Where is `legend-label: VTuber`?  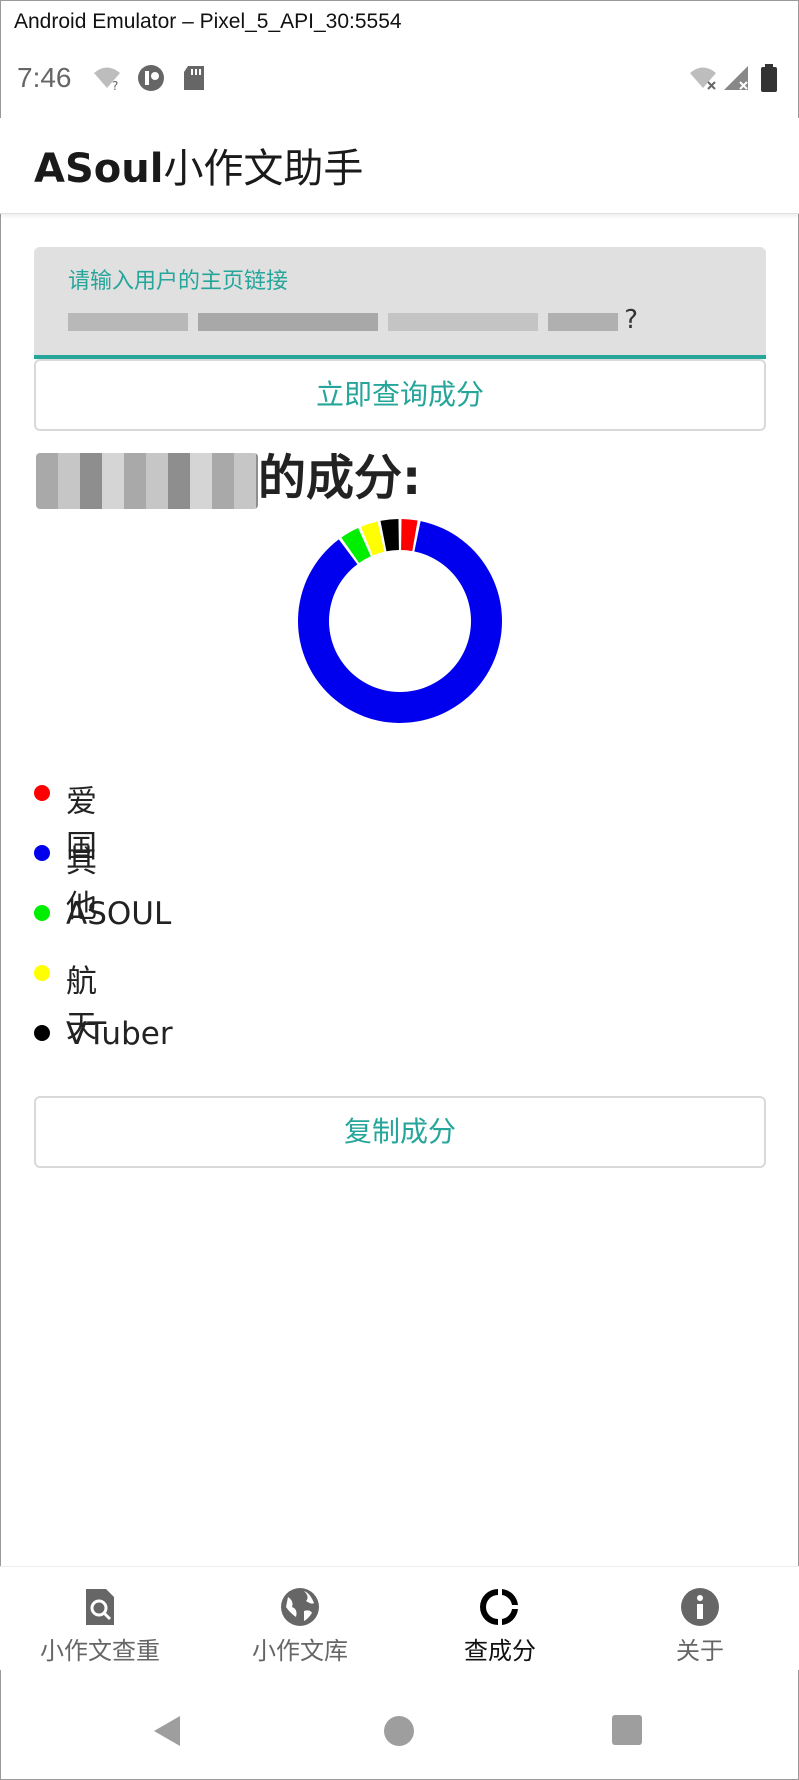 legend-label: VTuber is located at coordinates (119, 1034).